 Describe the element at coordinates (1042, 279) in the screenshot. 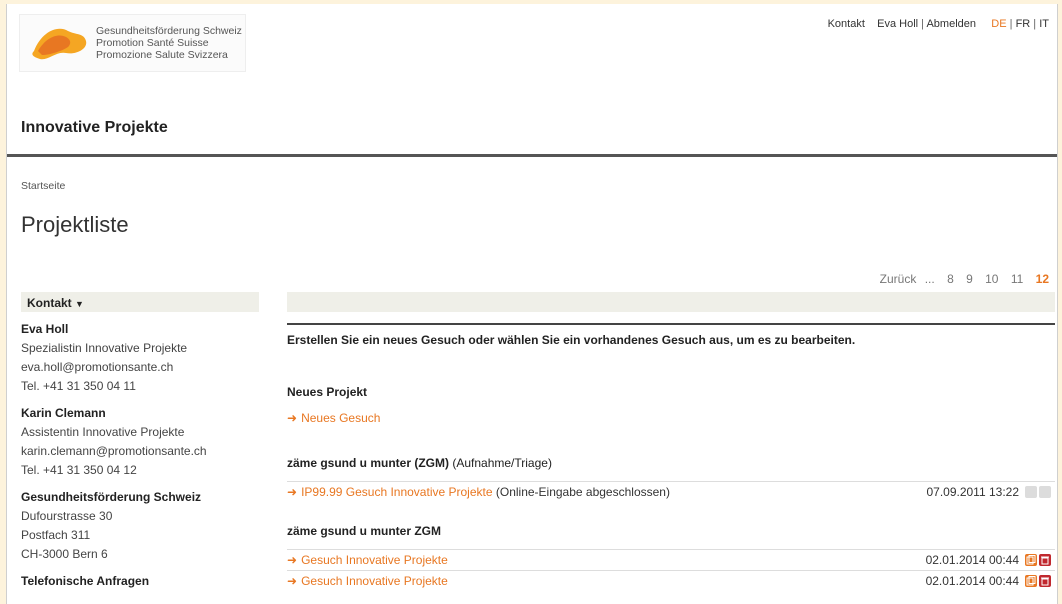

I see `pager-current-page: 12` at that location.